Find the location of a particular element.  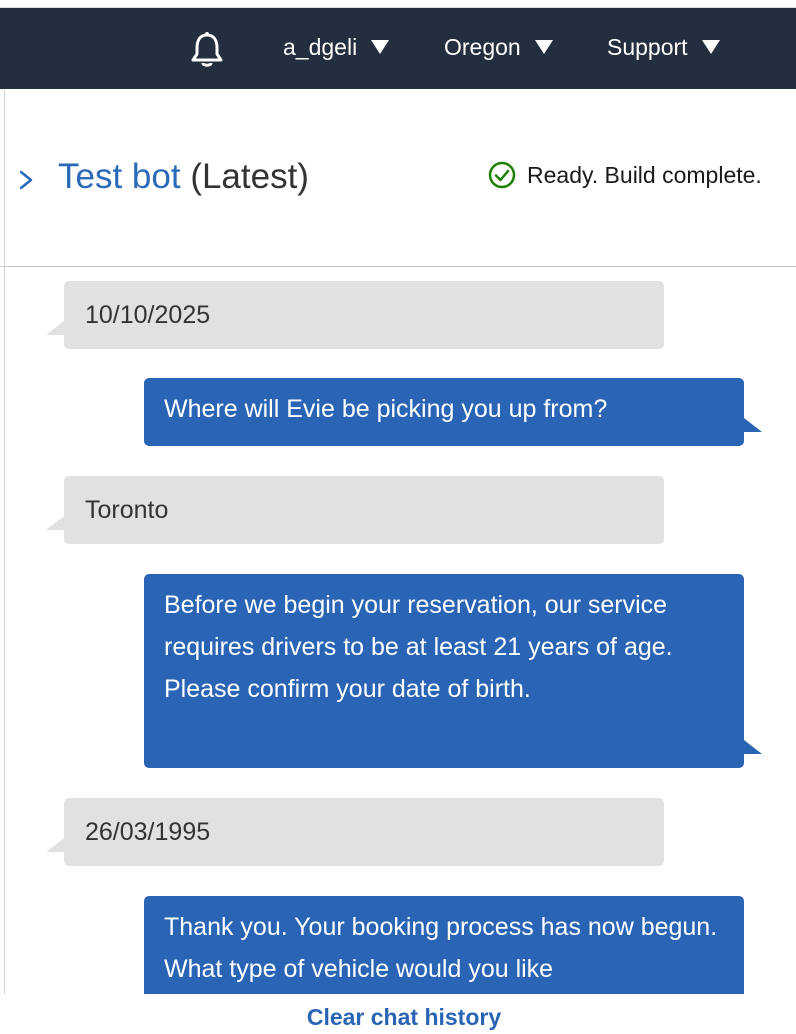

clear-chat-history-link: Clear chat history is located at coordinates (398, 1017).